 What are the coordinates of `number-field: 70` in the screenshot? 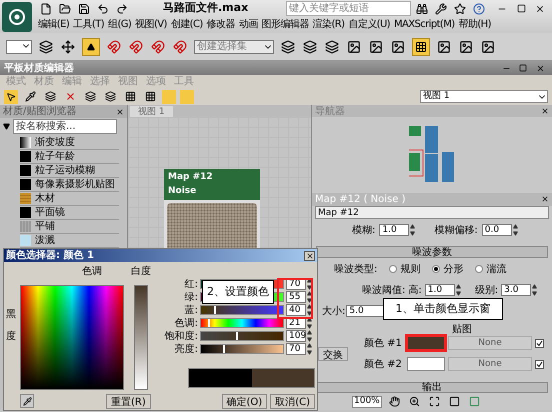 It's located at (296, 349).